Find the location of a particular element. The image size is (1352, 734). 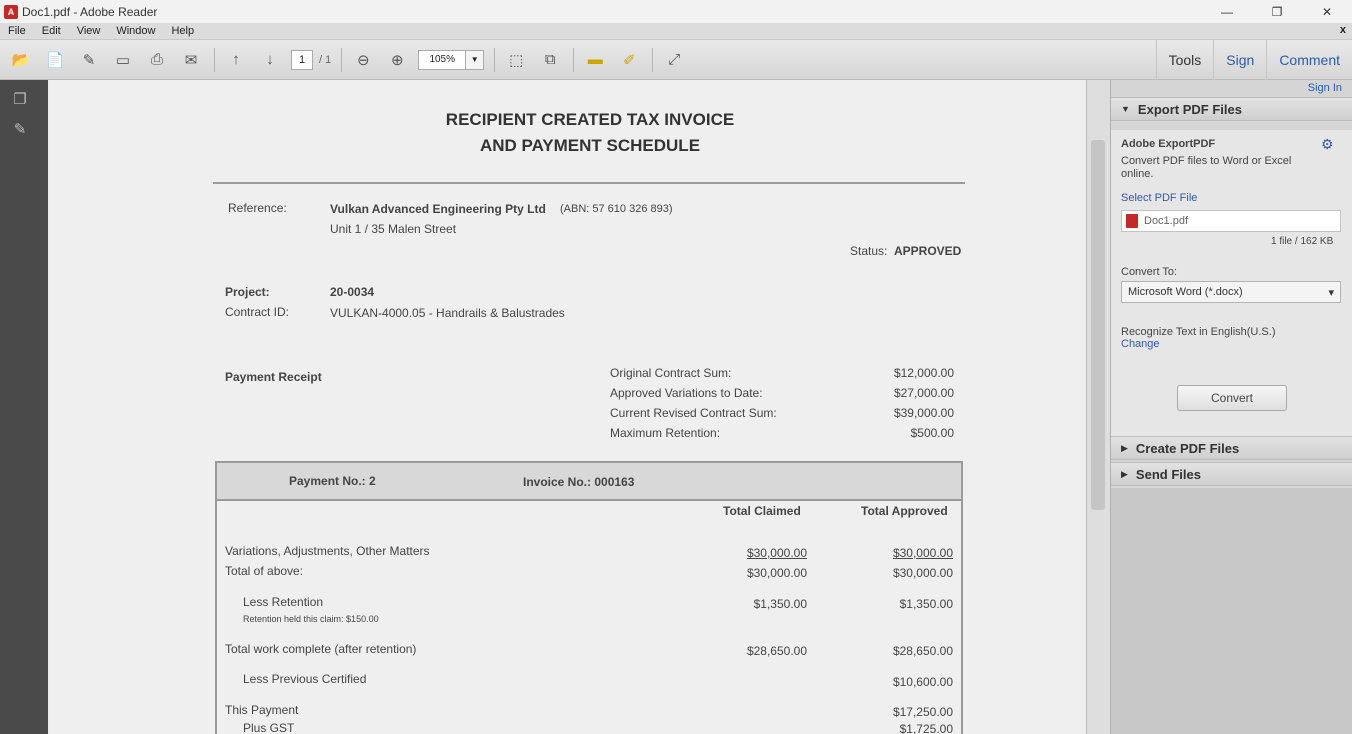

create-pdf-section-label: Create PDF Files is located at coordinates (1187, 448).